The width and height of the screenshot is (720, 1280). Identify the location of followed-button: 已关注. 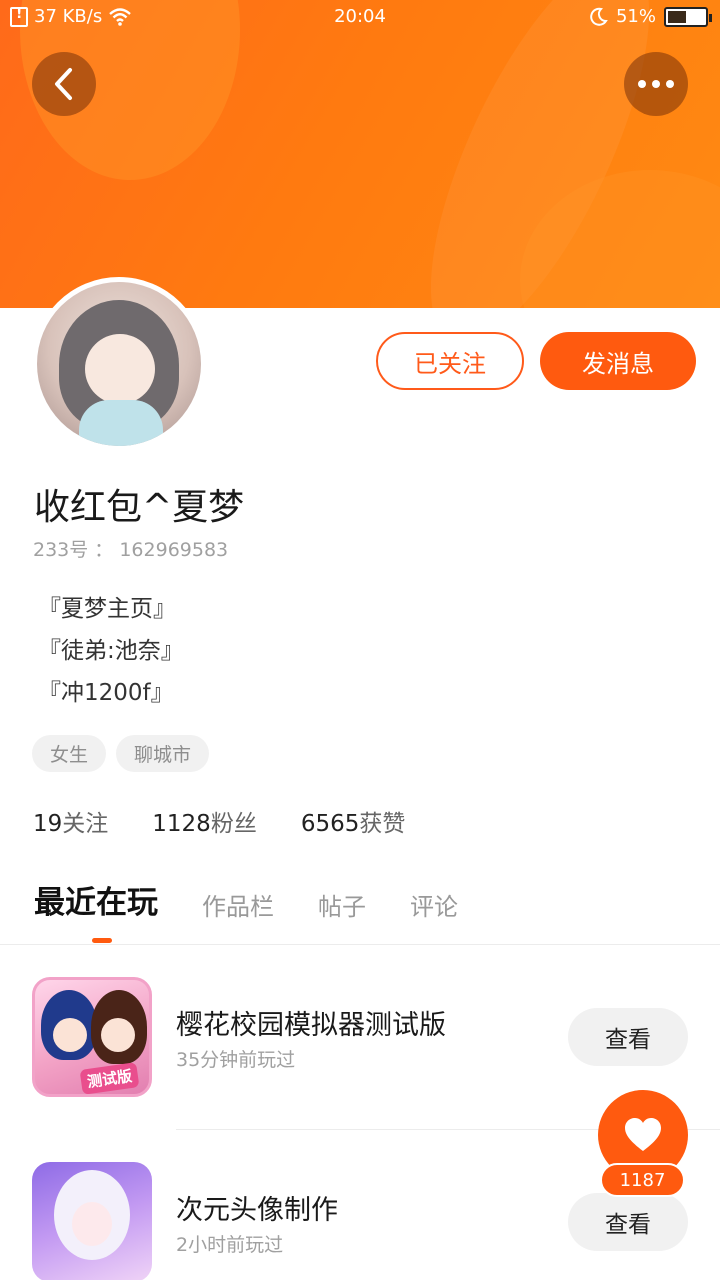
(450, 361).